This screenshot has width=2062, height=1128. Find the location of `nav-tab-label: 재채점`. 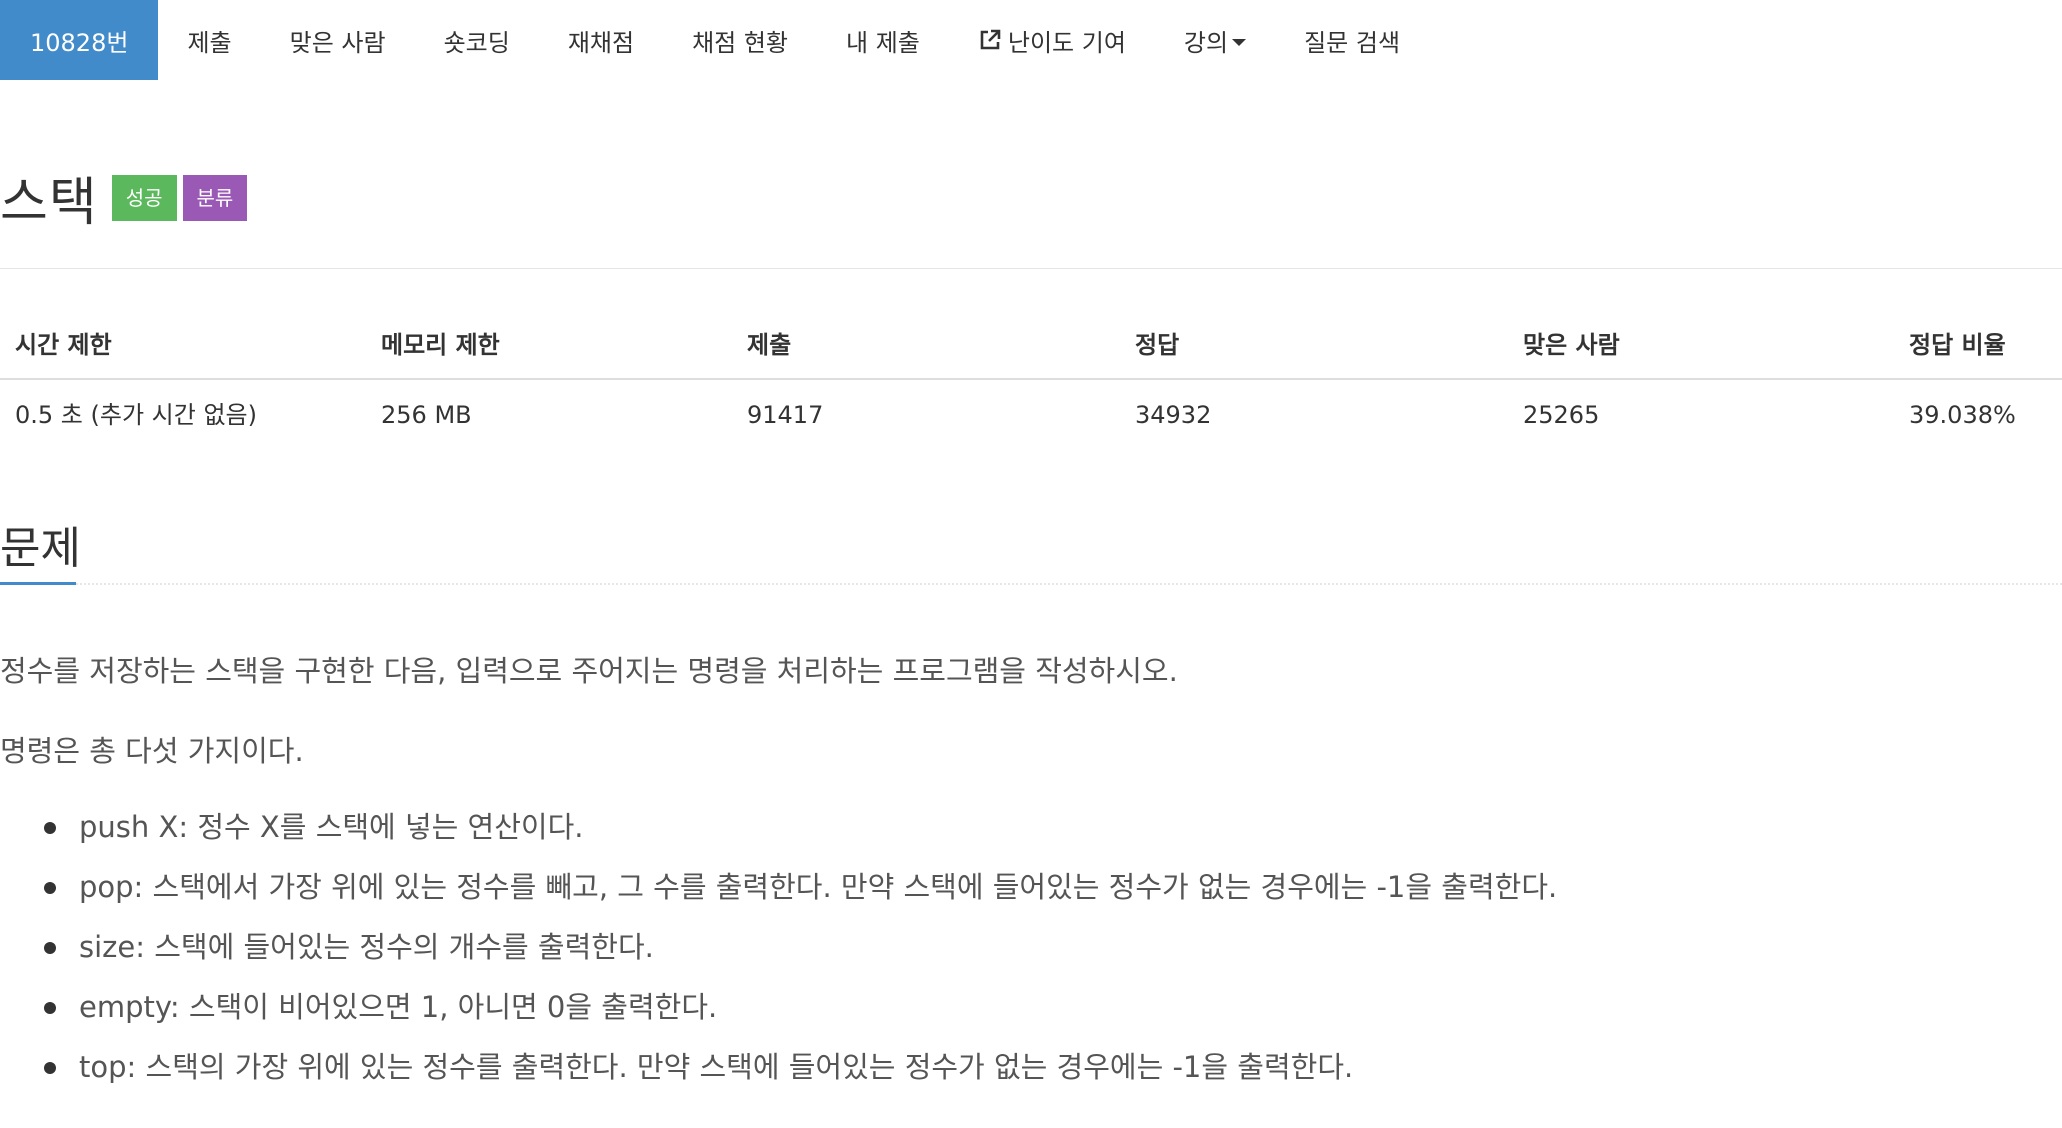

nav-tab-label: 재채점 is located at coordinates (601, 42).